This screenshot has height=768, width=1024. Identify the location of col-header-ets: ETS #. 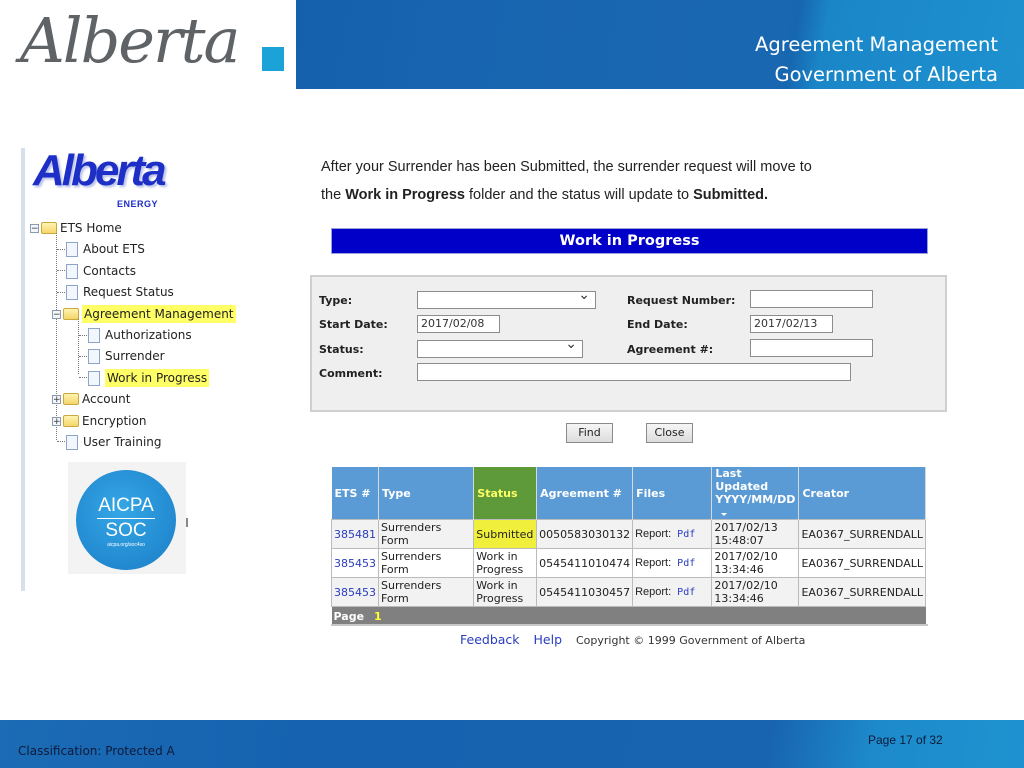
(355, 493).